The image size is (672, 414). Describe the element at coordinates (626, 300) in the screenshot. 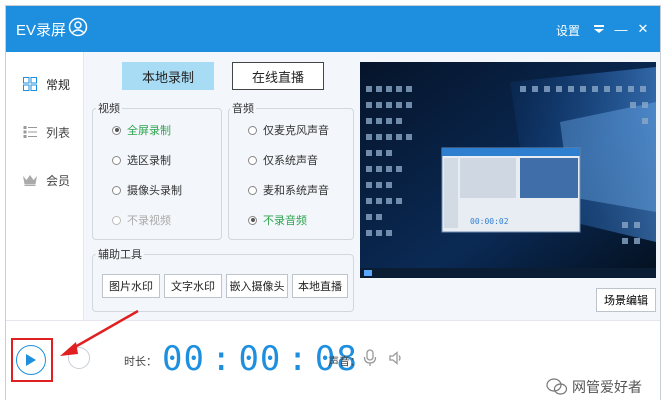

I see `scene-edit-button: 场景编辑` at that location.